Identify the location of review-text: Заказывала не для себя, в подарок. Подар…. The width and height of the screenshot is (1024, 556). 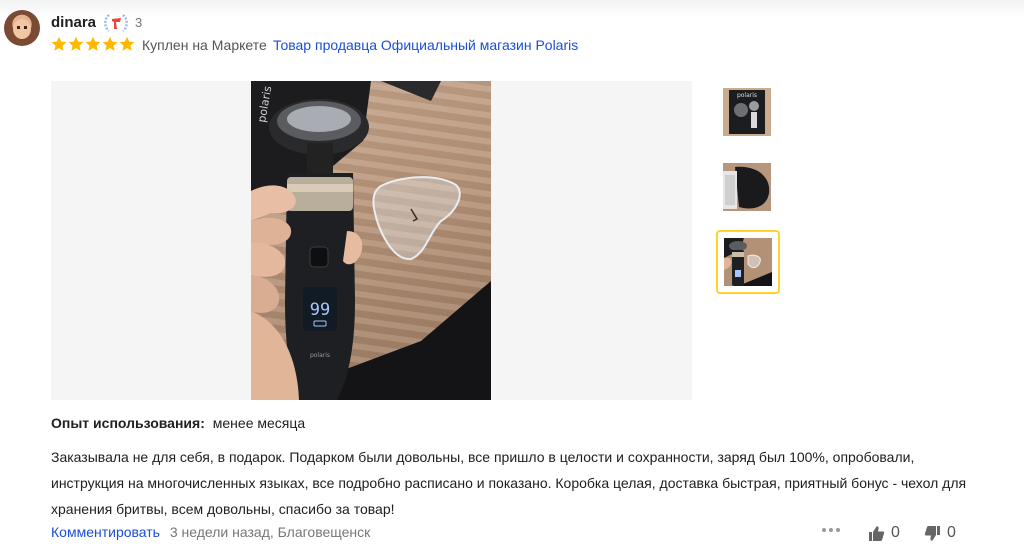
(509, 483).